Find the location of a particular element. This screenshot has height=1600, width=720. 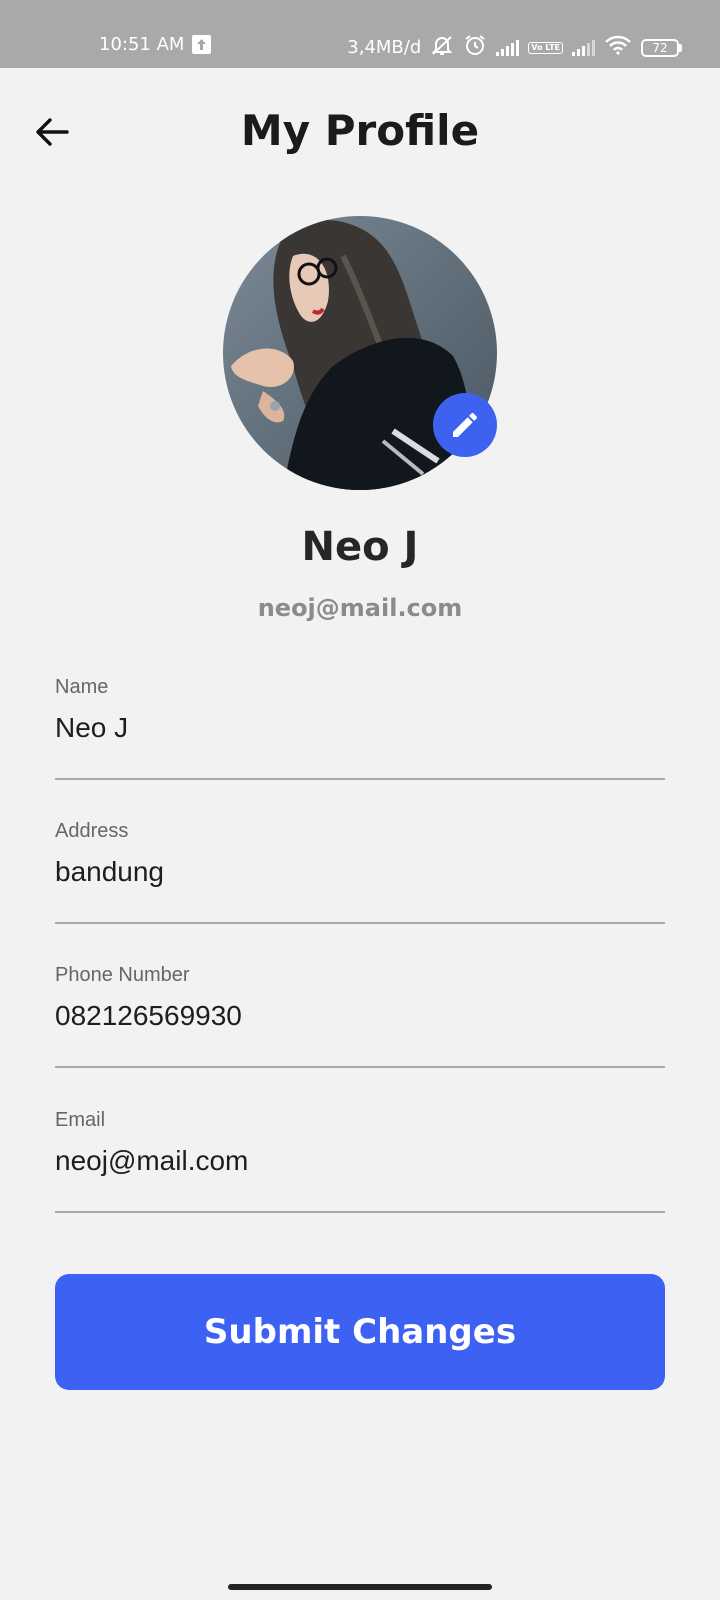

upload-icon is located at coordinates (202, 44).